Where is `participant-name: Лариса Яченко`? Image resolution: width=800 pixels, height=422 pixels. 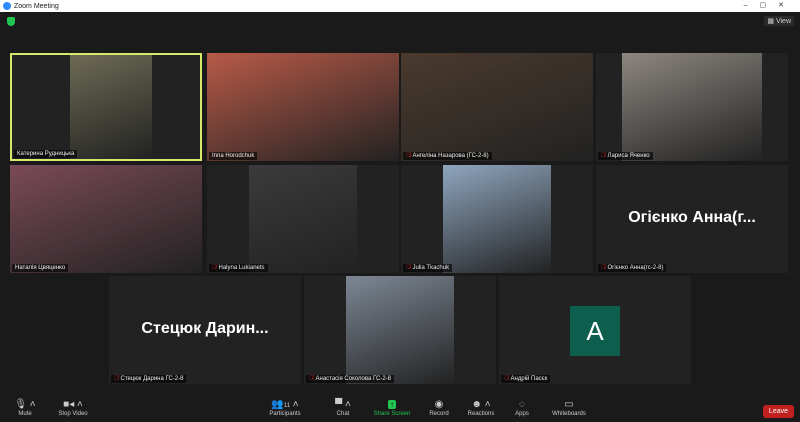
participant-name: Лариса Яченко is located at coordinates (628, 156).